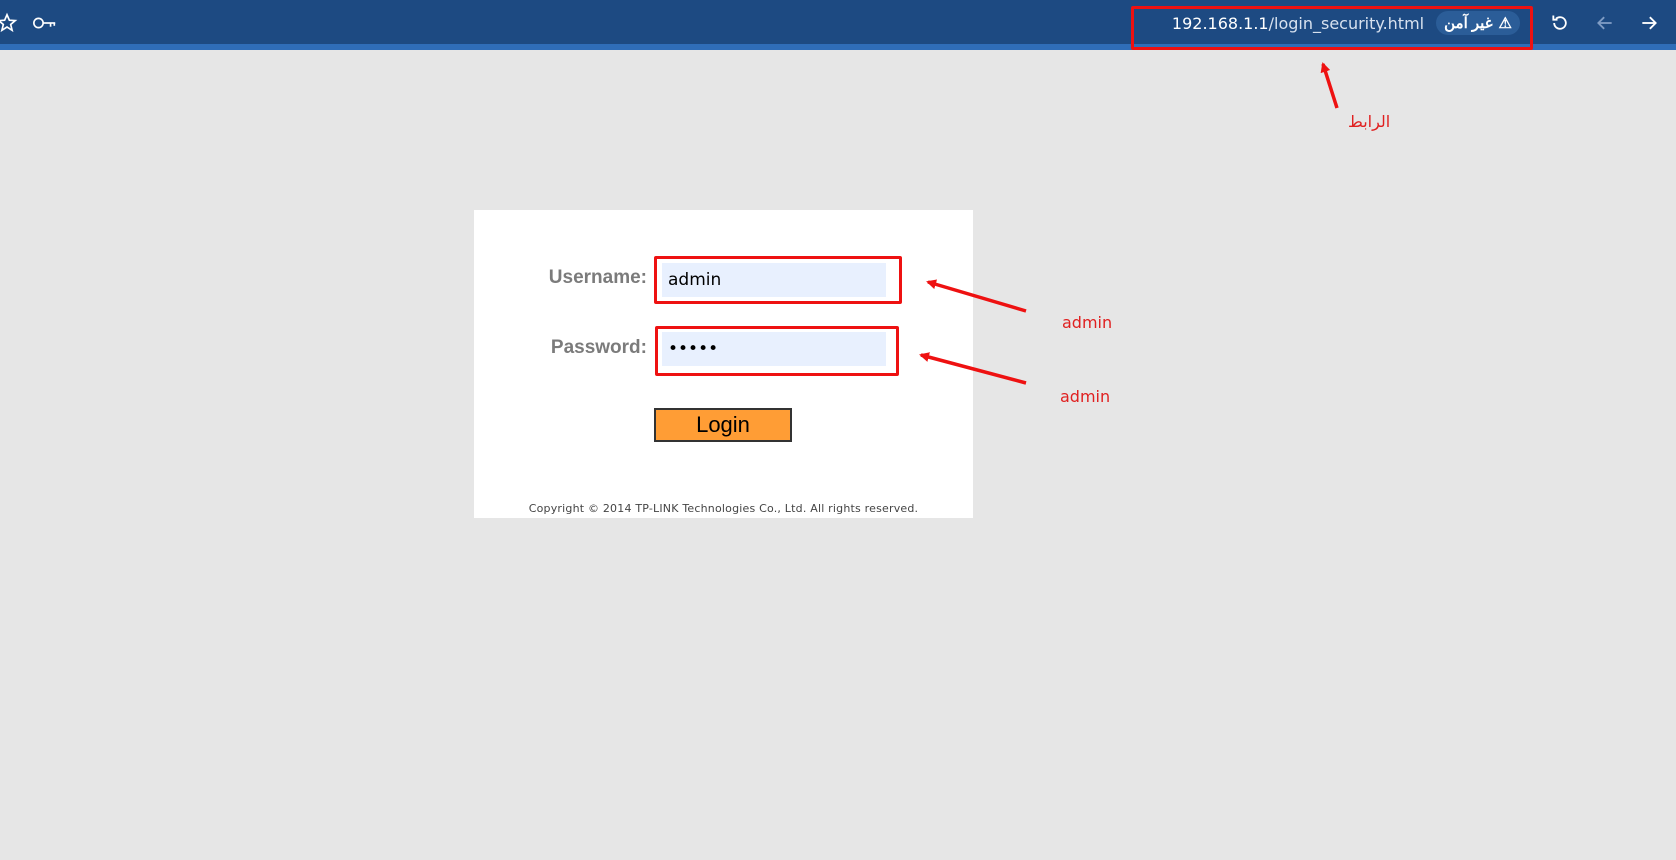  Describe the element at coordinates (1085, 396) in the screenshot. I see `password-annotation: admin` at that location.